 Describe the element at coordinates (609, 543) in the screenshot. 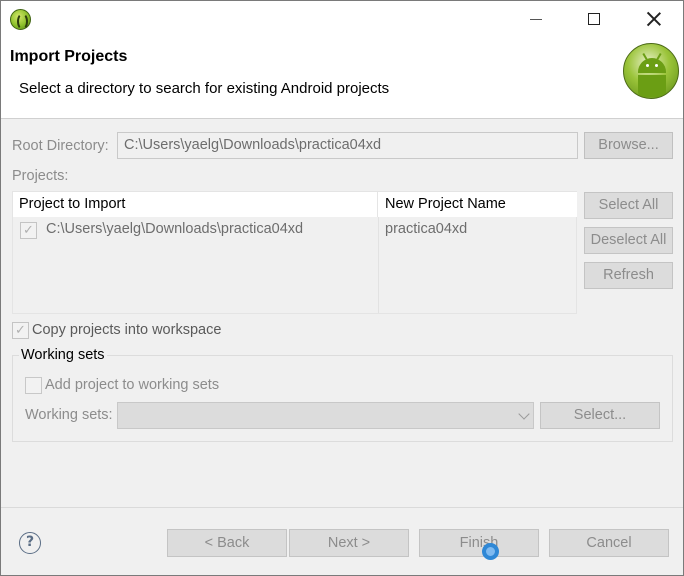

I see `cancel-button: Cancel` at that location.